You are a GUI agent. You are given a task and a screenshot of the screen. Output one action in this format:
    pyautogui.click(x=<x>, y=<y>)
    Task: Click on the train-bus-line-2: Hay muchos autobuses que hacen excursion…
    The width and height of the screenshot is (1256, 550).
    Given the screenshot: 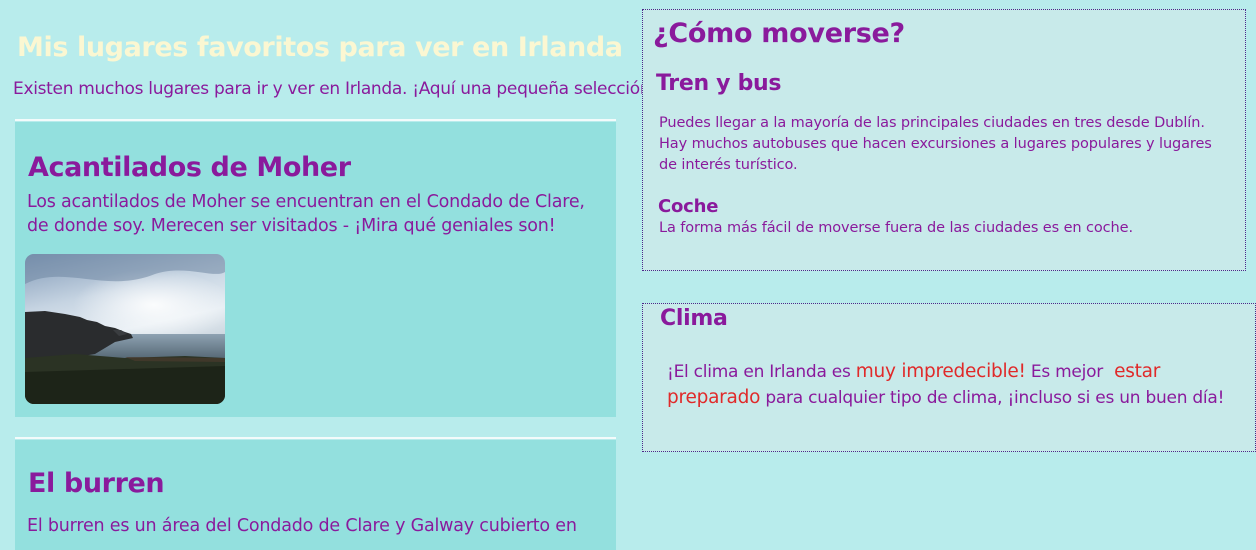 What is the action you would take?
    pyautogui.click(x=935, y=154)
    